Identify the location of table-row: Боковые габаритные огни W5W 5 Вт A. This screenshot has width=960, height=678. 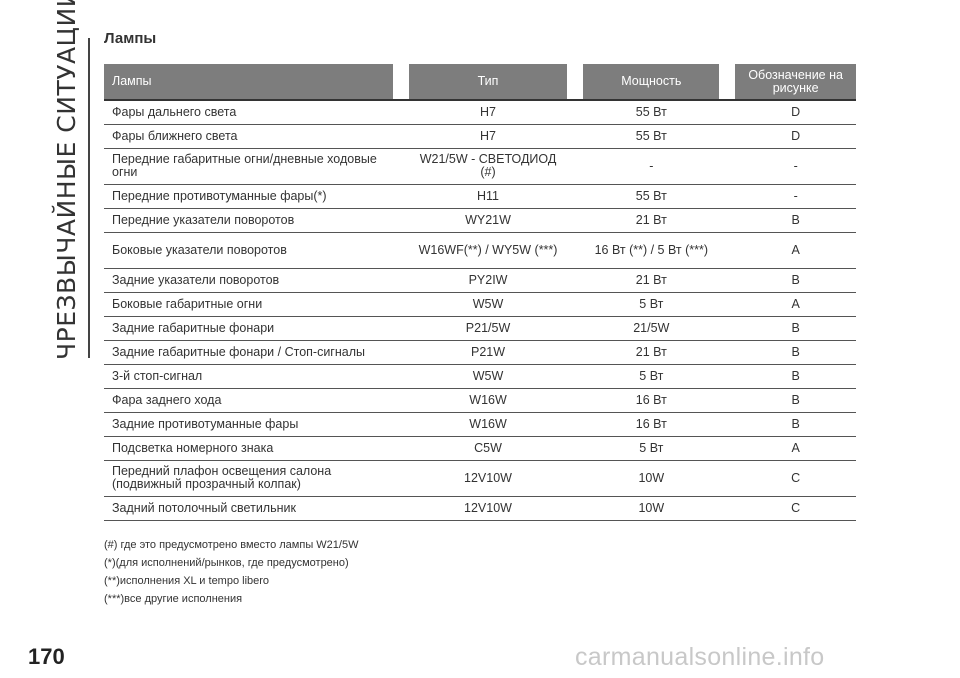
(480, 304).